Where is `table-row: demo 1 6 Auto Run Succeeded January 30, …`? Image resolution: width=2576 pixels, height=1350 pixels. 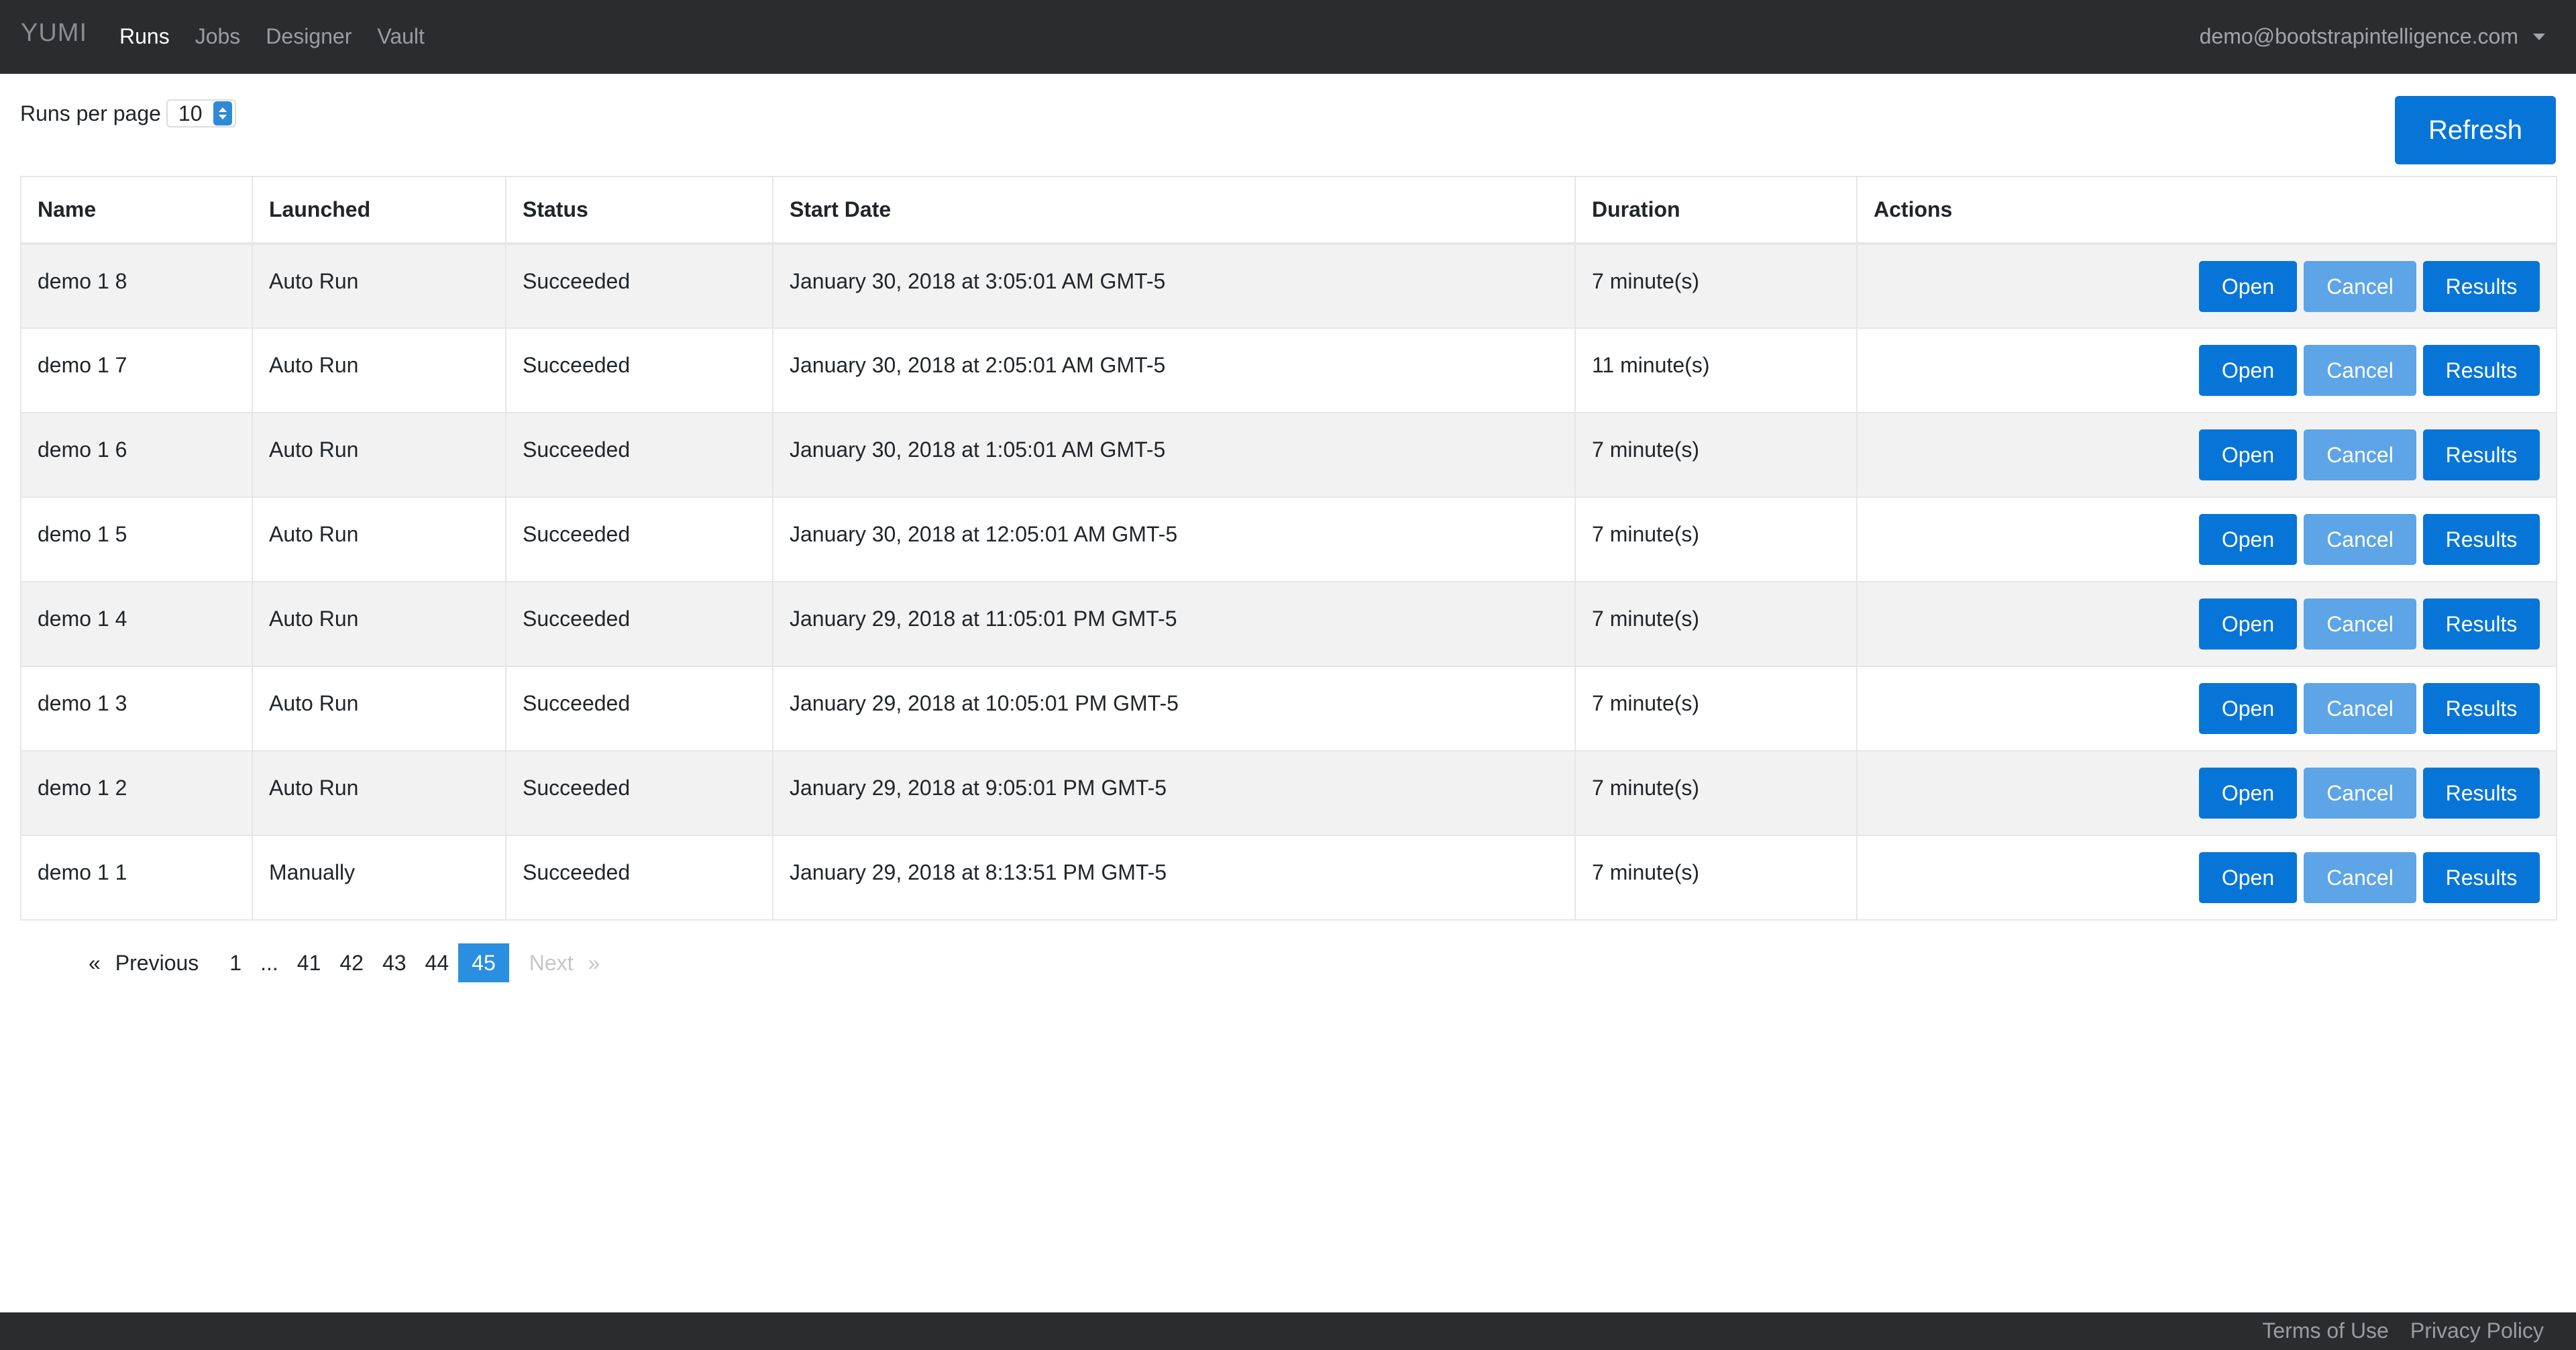 table-row: demo 1 6 Auto Run Succeeded January 30, … is located at coordinates (1288, 455).